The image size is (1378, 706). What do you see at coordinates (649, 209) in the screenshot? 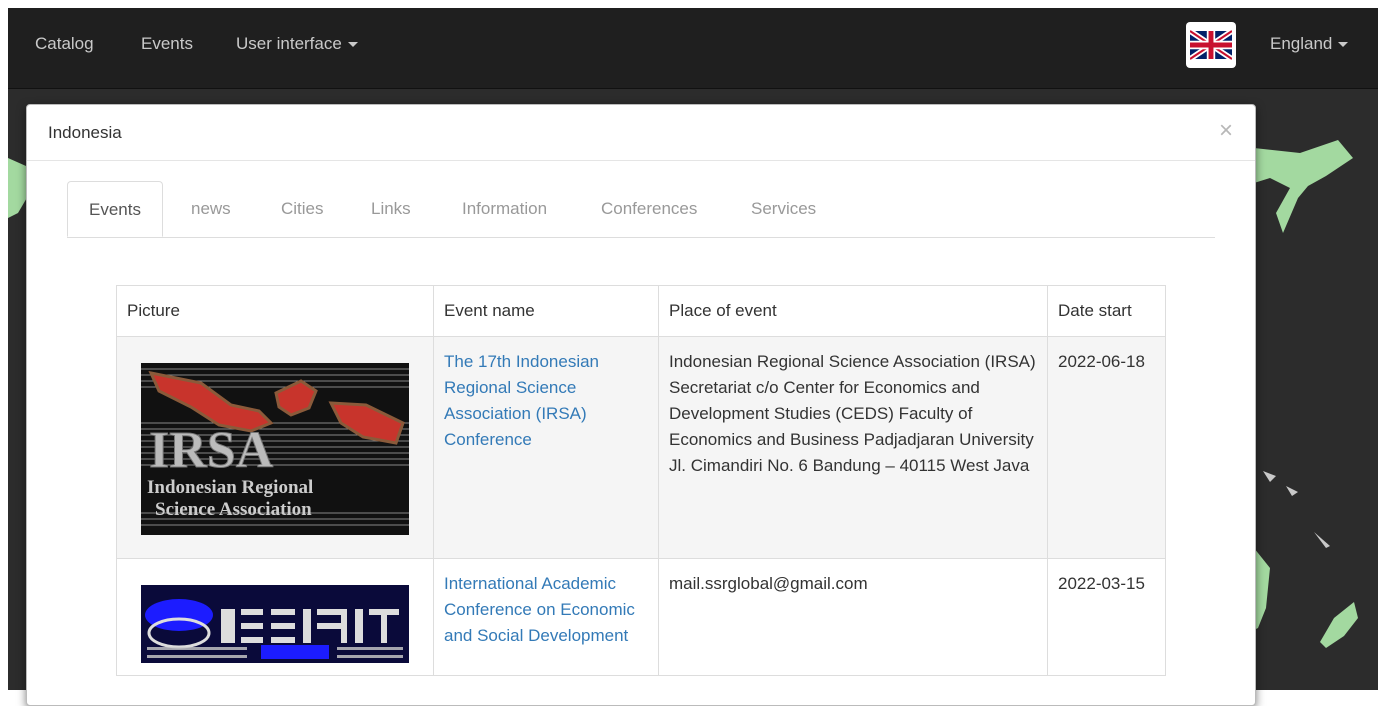
I see `tab-conferences: Conferences` at bounding box center [649, 209].